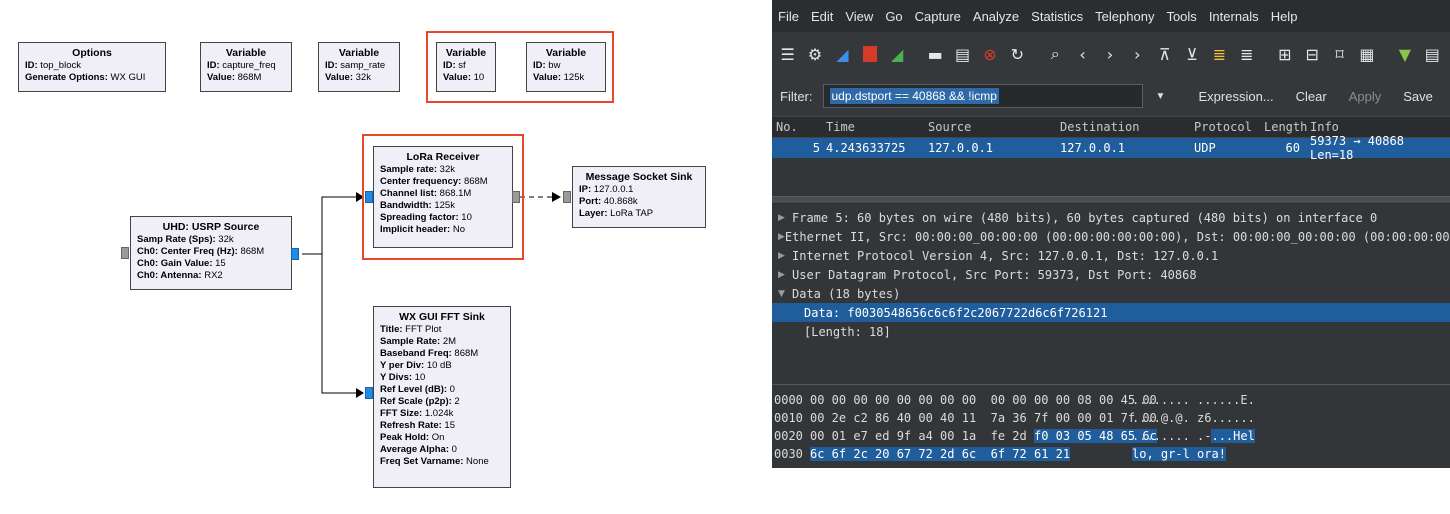 Image resolution: width=1450 pixels, height=514 pixels. Describe the element at coordinates (451, 389) in the screenshot. I see `param-value: 0` at that location.